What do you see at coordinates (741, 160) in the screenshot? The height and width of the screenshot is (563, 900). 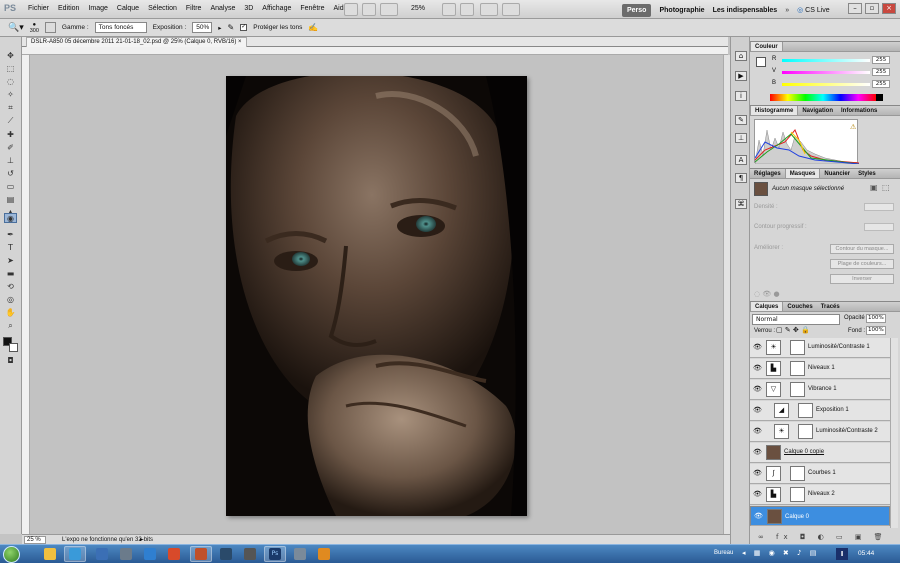 I see `character-panel-icon: A` at bounding box center [741, 160].